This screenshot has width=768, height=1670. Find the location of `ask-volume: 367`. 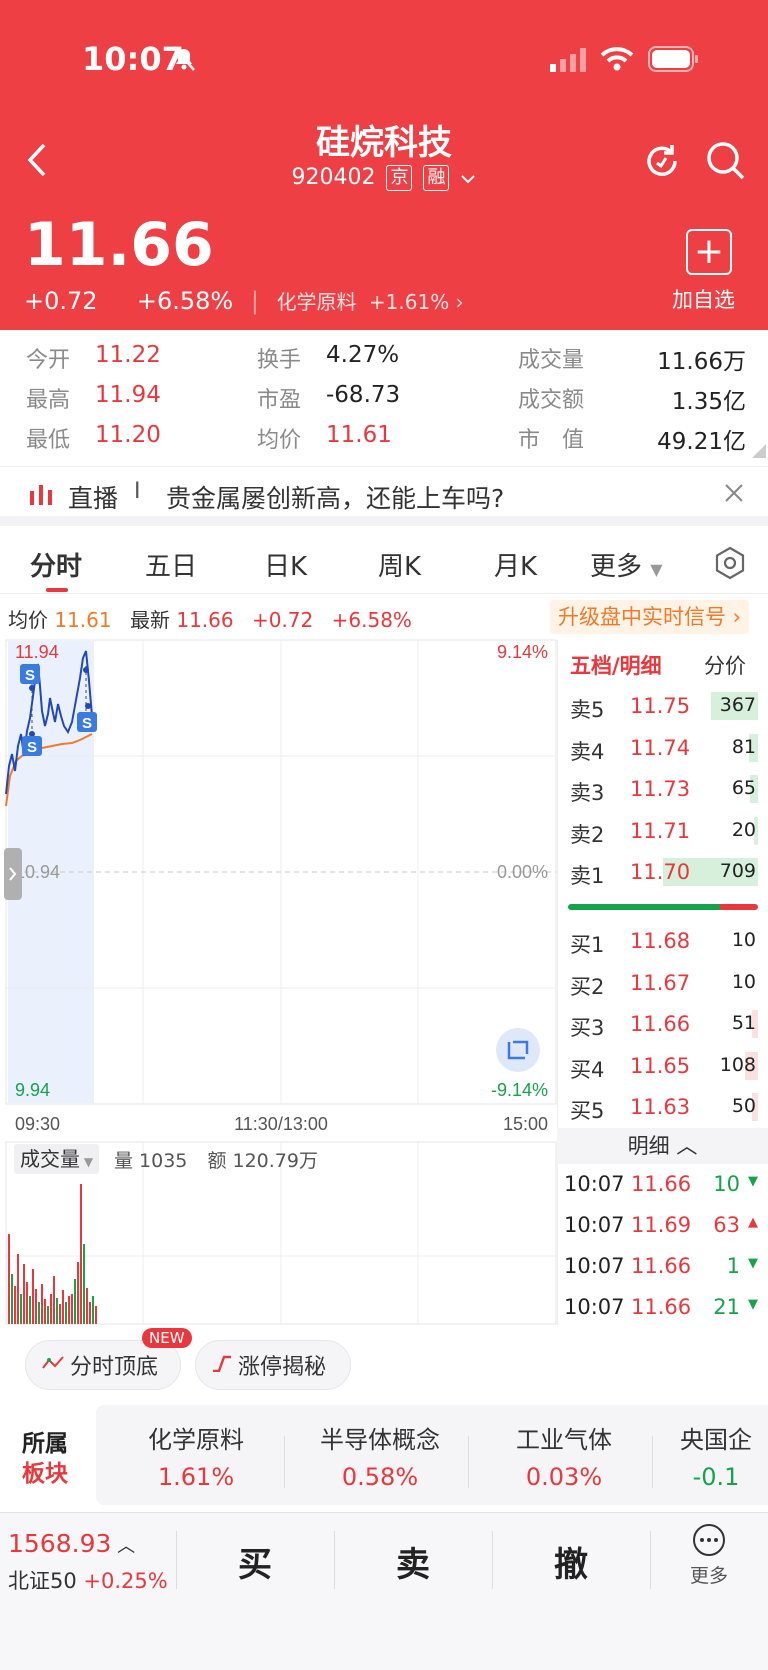

ask-volume: 367 is located at coordinates (737, 705).